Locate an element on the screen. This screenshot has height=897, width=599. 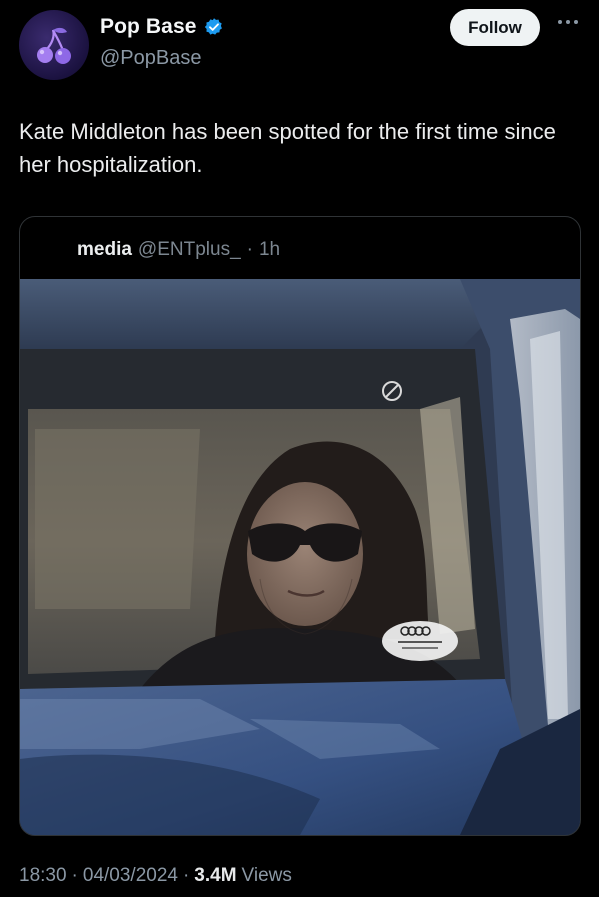
follow-button: Follow is located at coordinates (495, 27).